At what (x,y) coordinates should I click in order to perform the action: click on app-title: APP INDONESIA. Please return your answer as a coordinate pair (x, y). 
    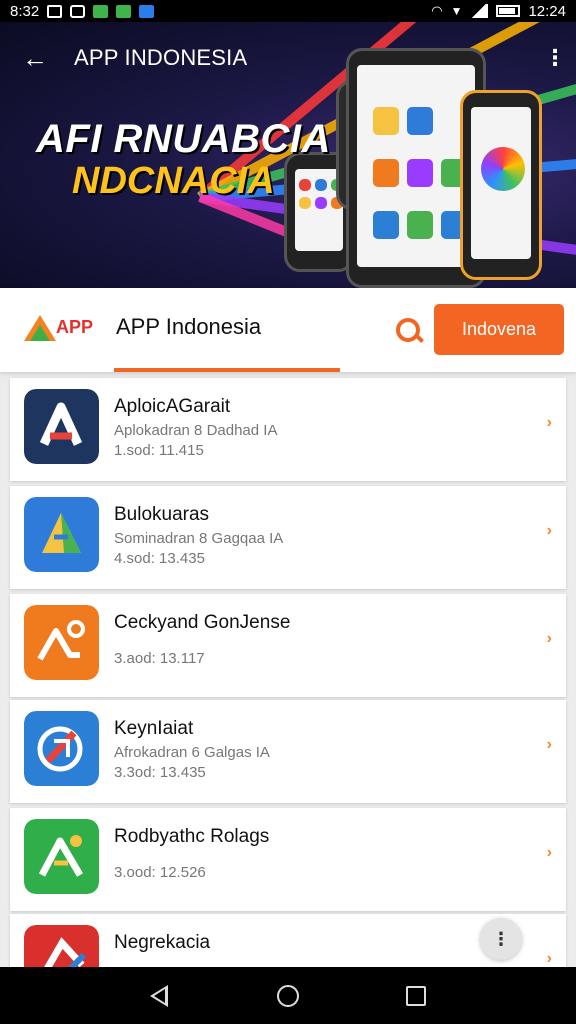
    Looking at the image, I should click on (161, 57).